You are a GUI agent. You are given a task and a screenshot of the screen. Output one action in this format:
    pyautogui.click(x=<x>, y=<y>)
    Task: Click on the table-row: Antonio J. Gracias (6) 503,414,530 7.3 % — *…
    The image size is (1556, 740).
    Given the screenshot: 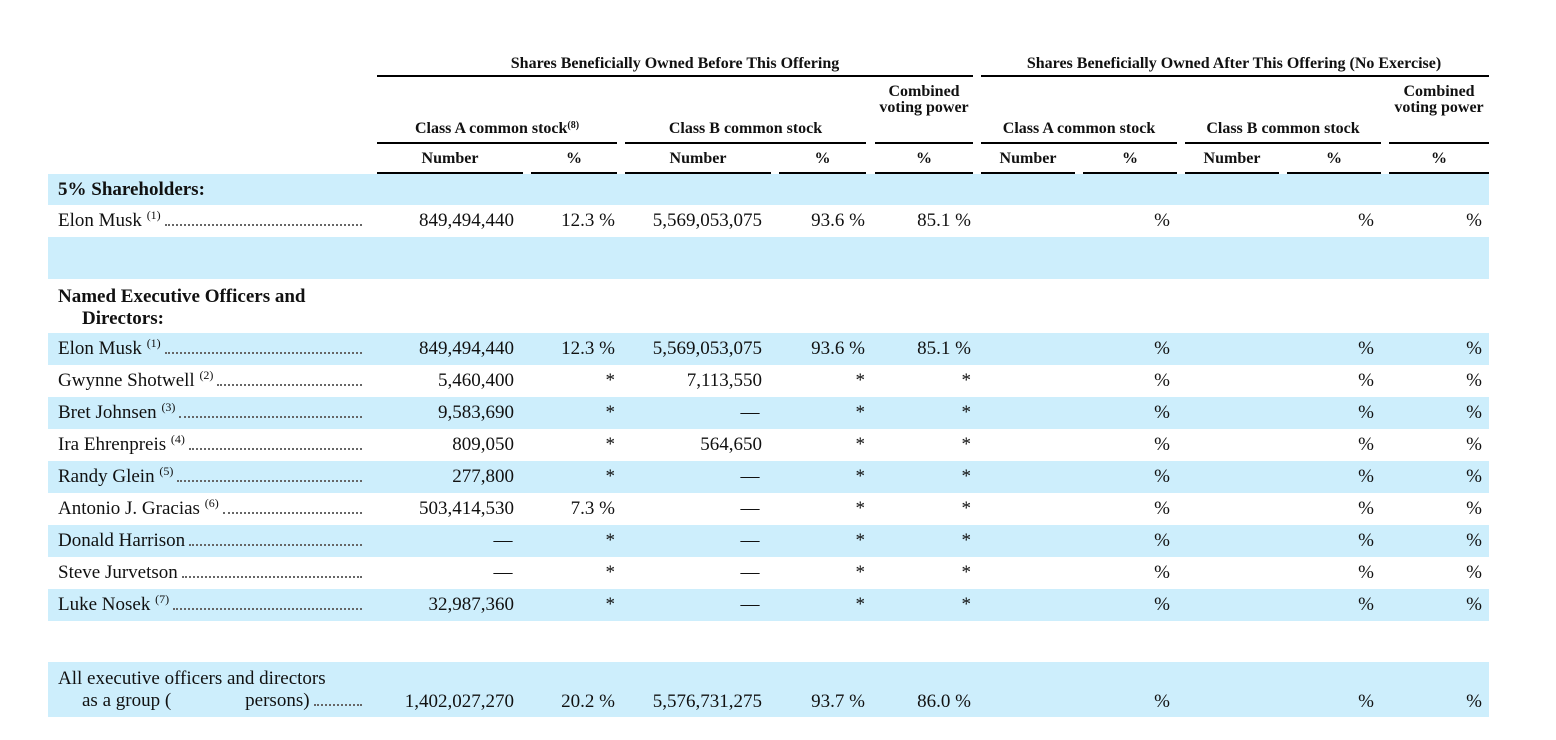 What is the action you would take?
    pyautogui.click(x=778, y=509)
    